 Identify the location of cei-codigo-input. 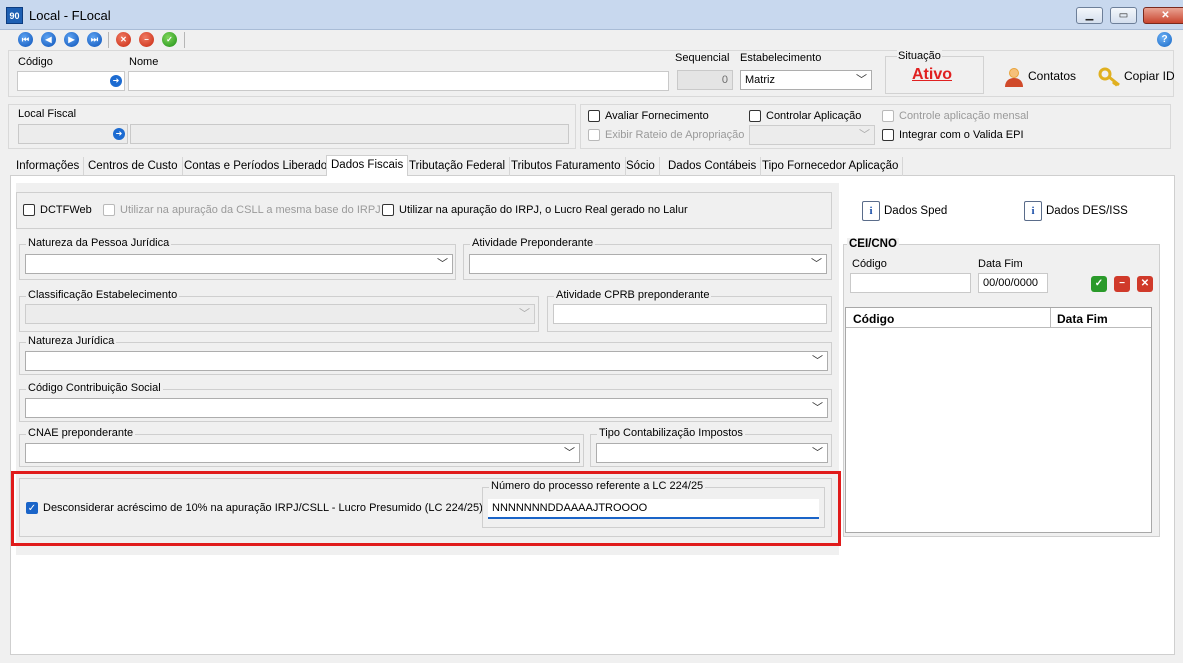
(910, 283).